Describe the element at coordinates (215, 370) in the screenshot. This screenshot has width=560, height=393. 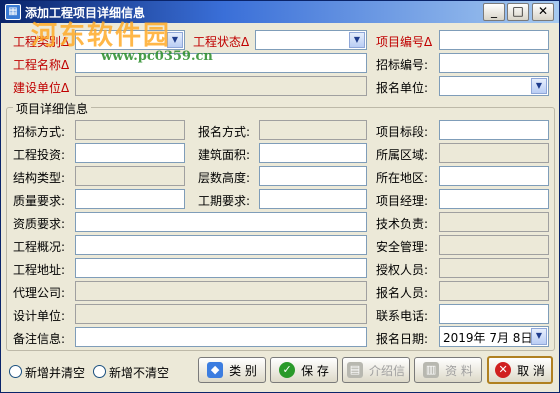
I see `category-icon: ◆` at that location.